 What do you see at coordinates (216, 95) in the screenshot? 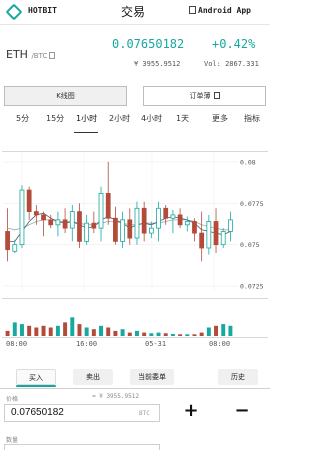
I see `orderbook-icon` at bounding box center [216, 95].